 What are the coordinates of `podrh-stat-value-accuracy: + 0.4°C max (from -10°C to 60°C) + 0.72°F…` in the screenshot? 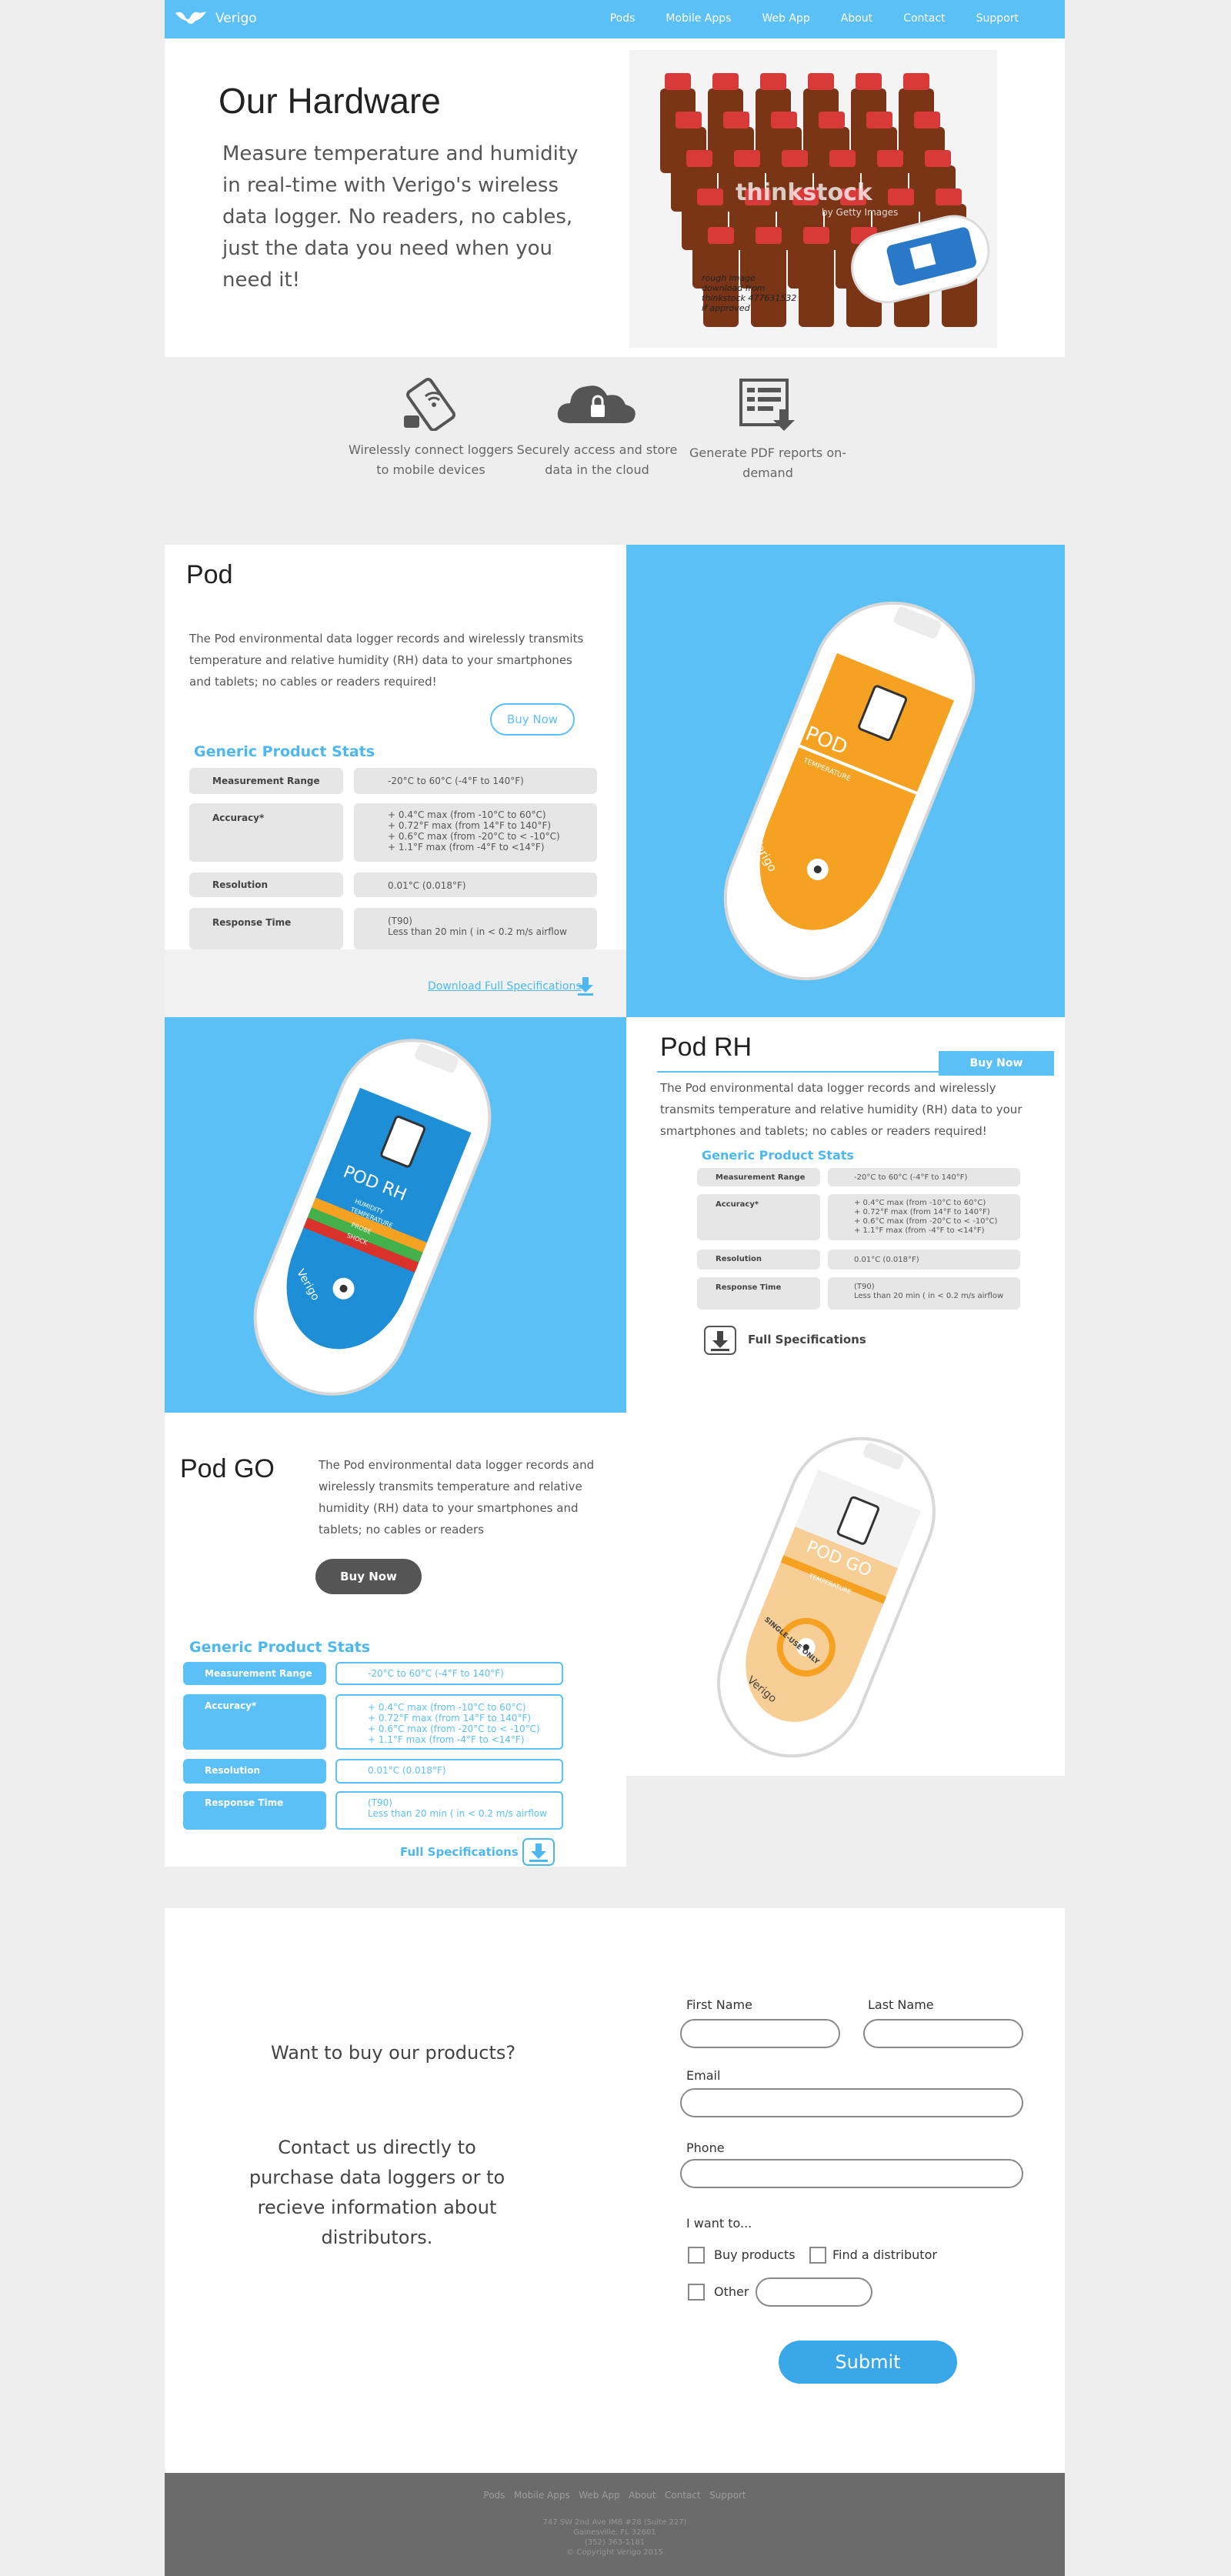 It's located at (924, 1217).